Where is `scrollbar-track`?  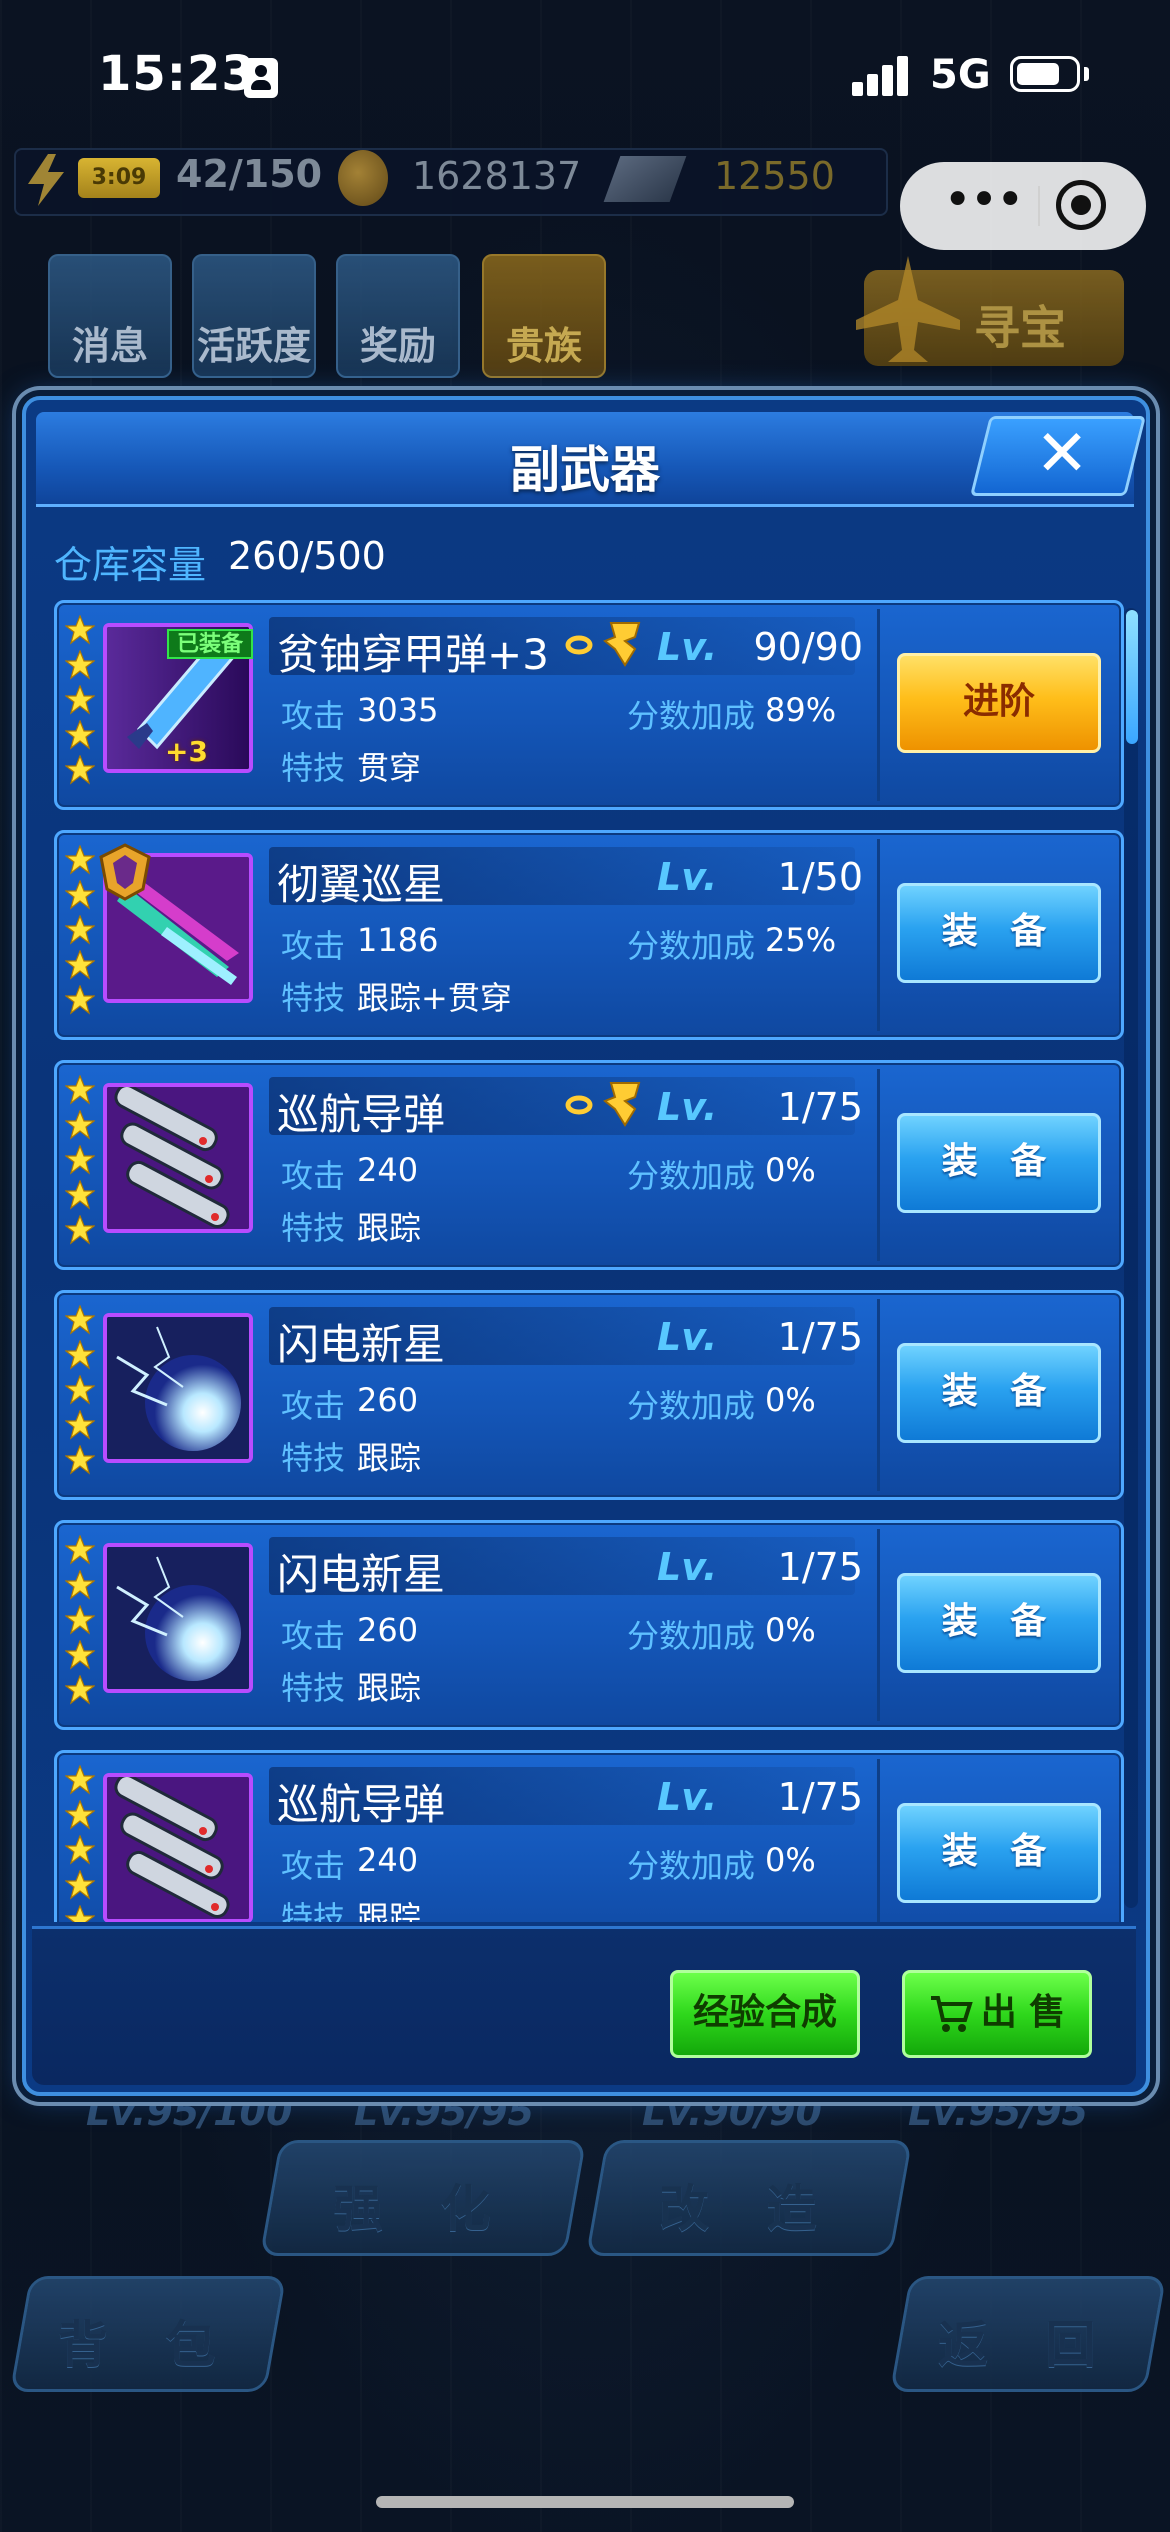 scrollbar-track is located at coordinates (1131, 1258).